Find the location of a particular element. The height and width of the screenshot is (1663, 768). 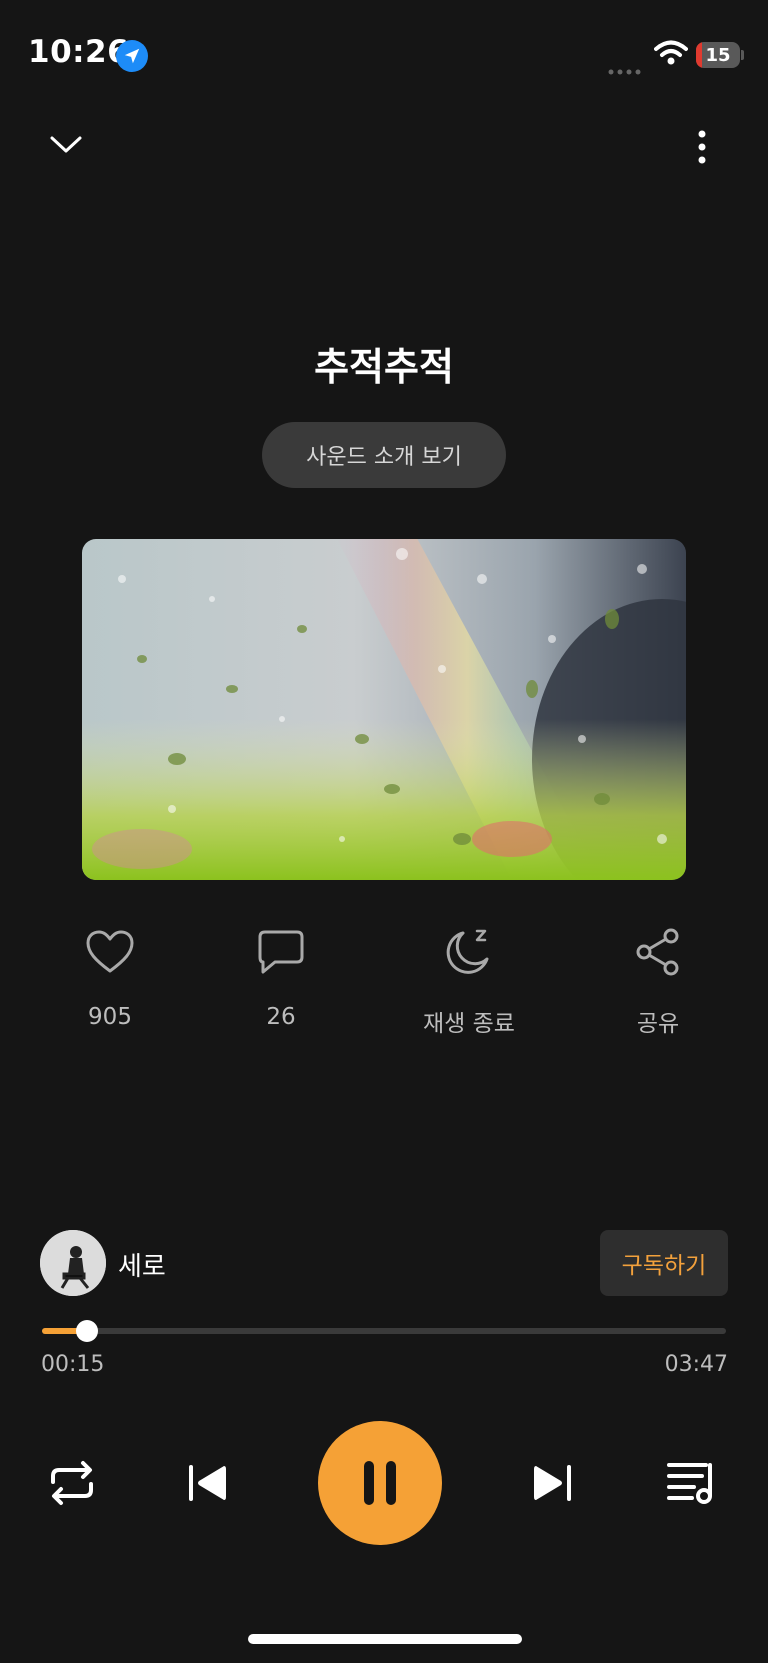

battery-level: 15 is located at coordinates (718, 55).